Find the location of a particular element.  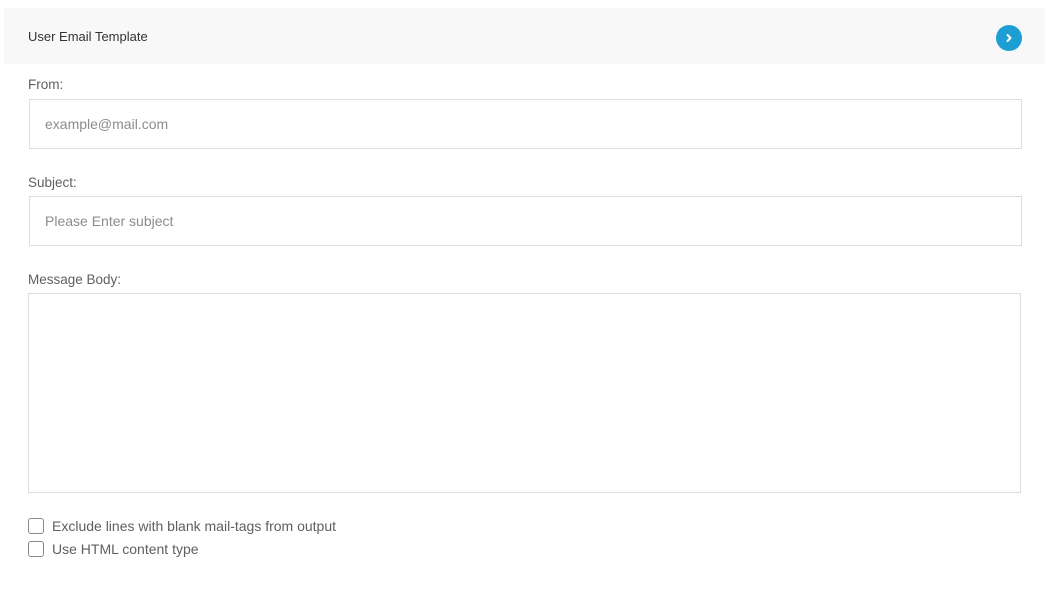

use-html-content-type-option: Use HTML content type is located at coordinates (113, 549).